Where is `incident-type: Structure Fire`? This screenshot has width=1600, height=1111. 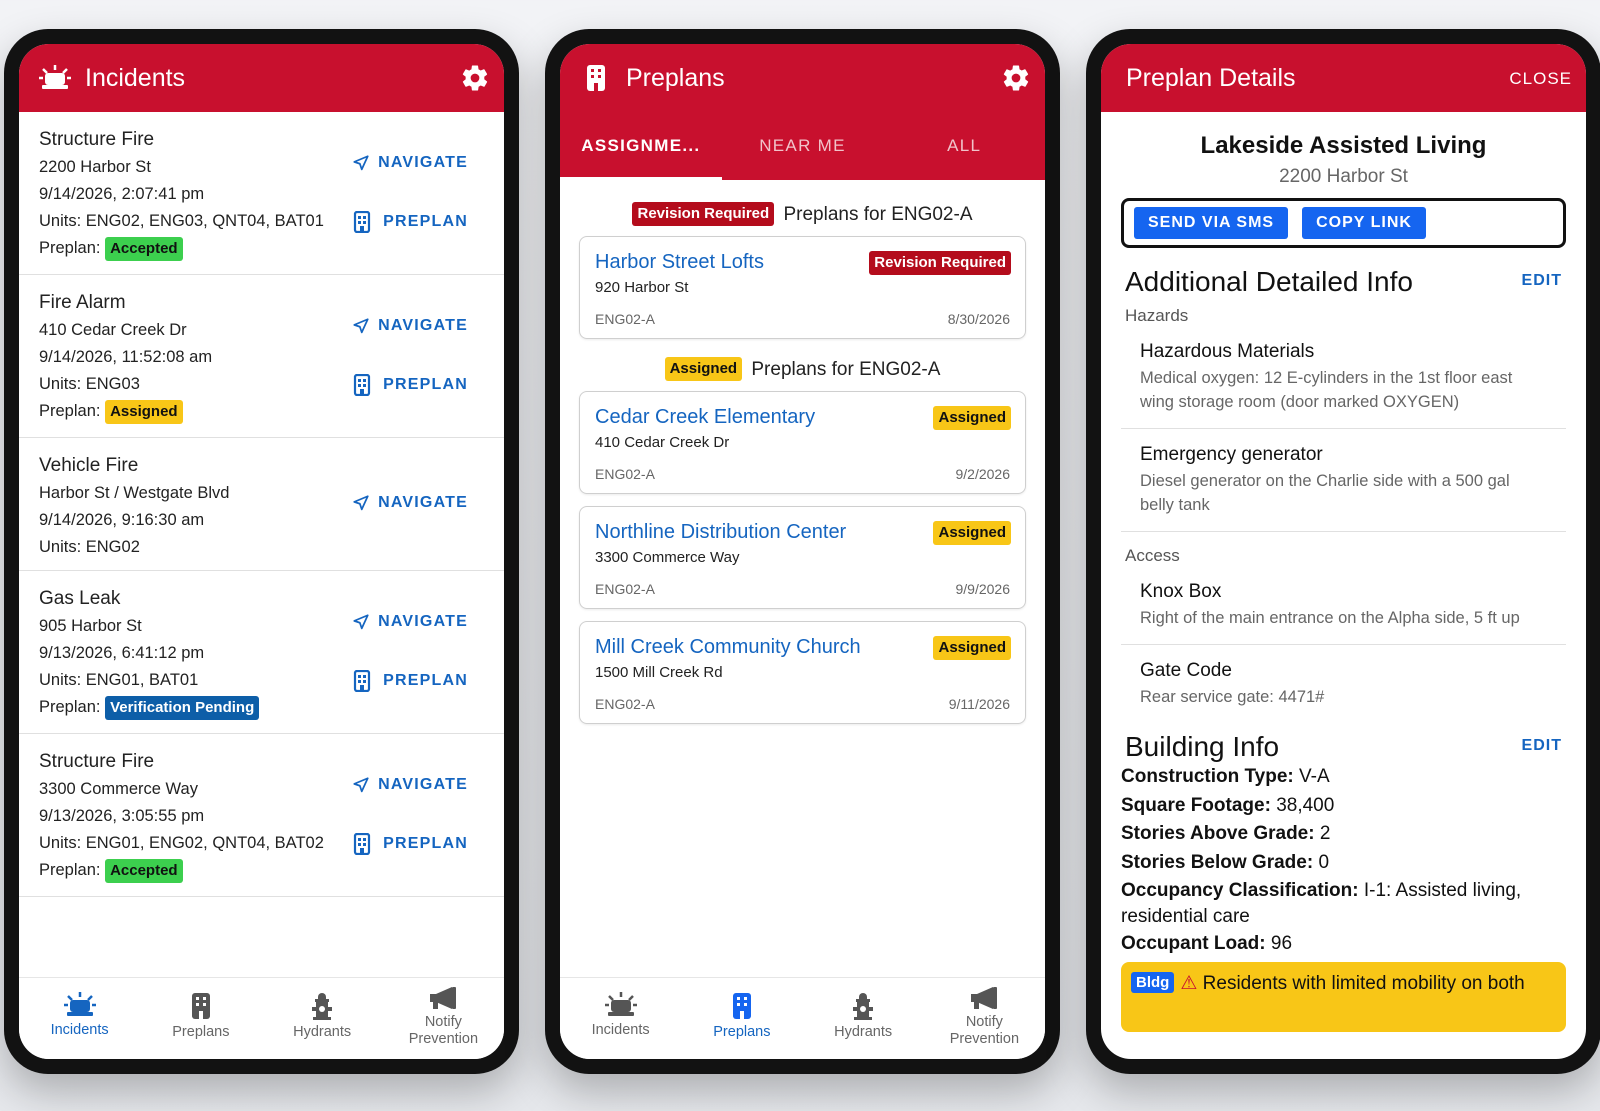 incident-type: Structure Fire is located at coordinates (97, 761).